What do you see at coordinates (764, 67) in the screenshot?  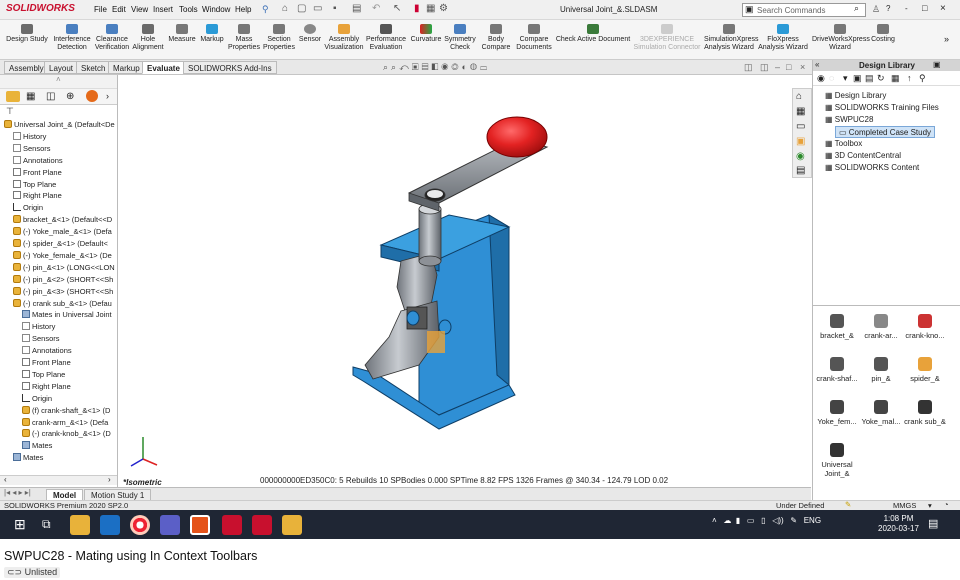 I see `viewport-tile-icon: ◫` at bounding box center [764, 67].